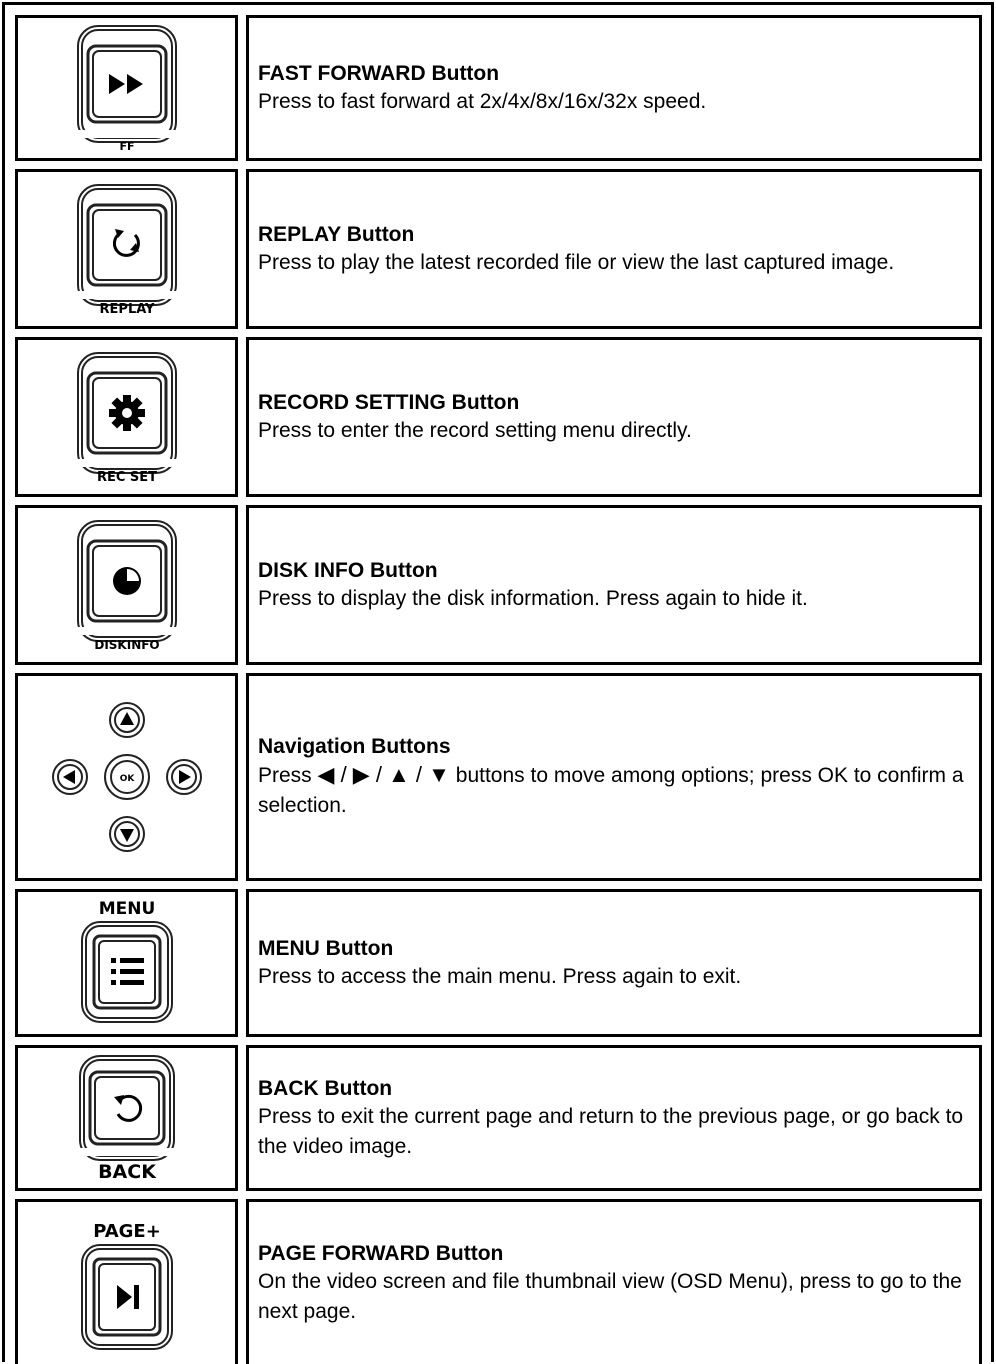  I want to click on nav-right-icon, so click(183, 777).